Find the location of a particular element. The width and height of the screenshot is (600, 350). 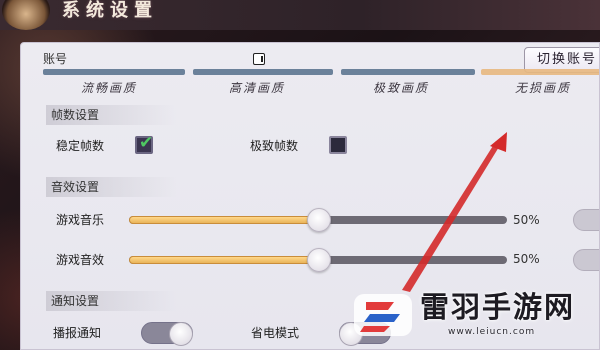

quality-label-lossless: 无损画质 is located at coordinates (543, 88).